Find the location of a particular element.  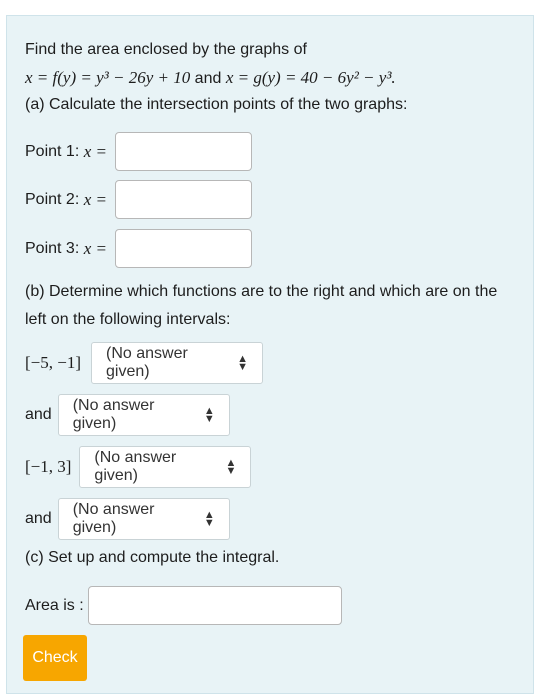

and-text: and is located at coordinates (208, 78).